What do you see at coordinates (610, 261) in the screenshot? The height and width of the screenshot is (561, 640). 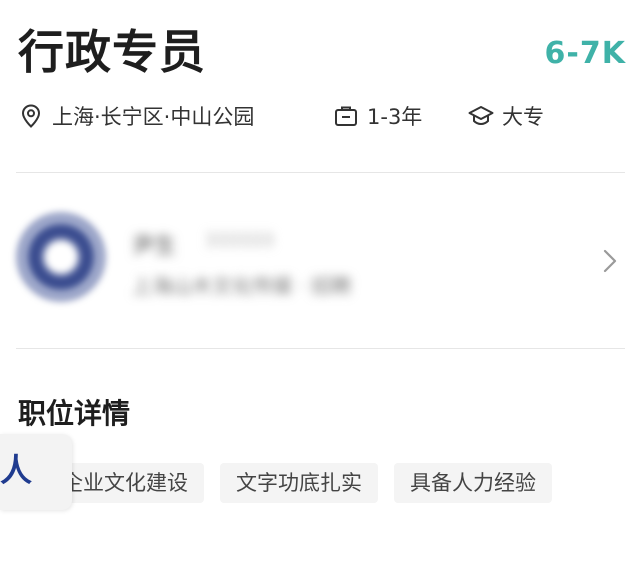 I see `chevron-right-icon` at bounding box center [610, 261].